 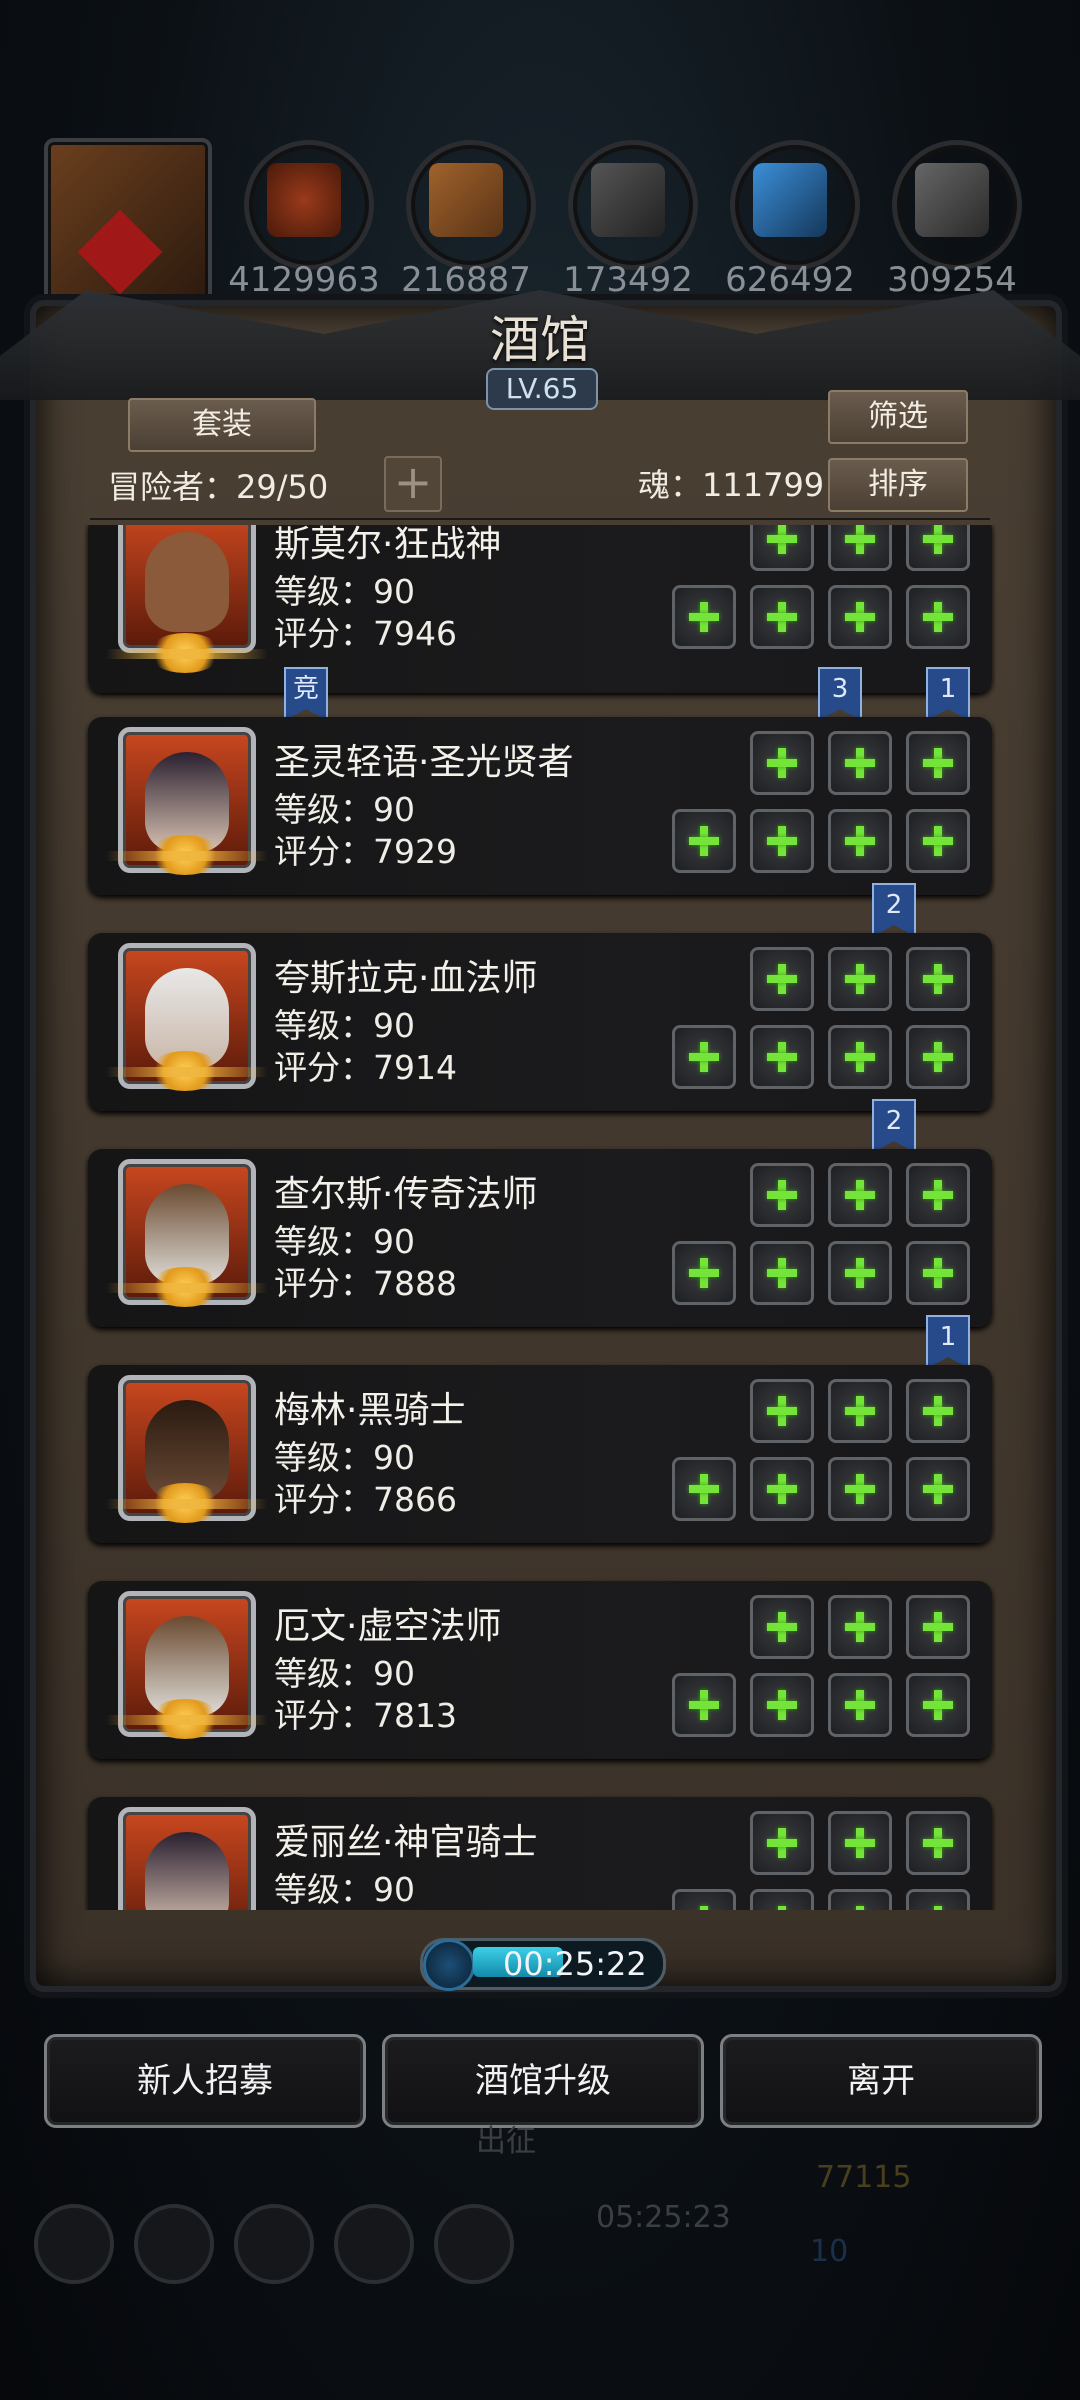 What do you see at coordinates (633, 205) in the screenshot?
I see `iron-icon` at bounding box center [633, 205].